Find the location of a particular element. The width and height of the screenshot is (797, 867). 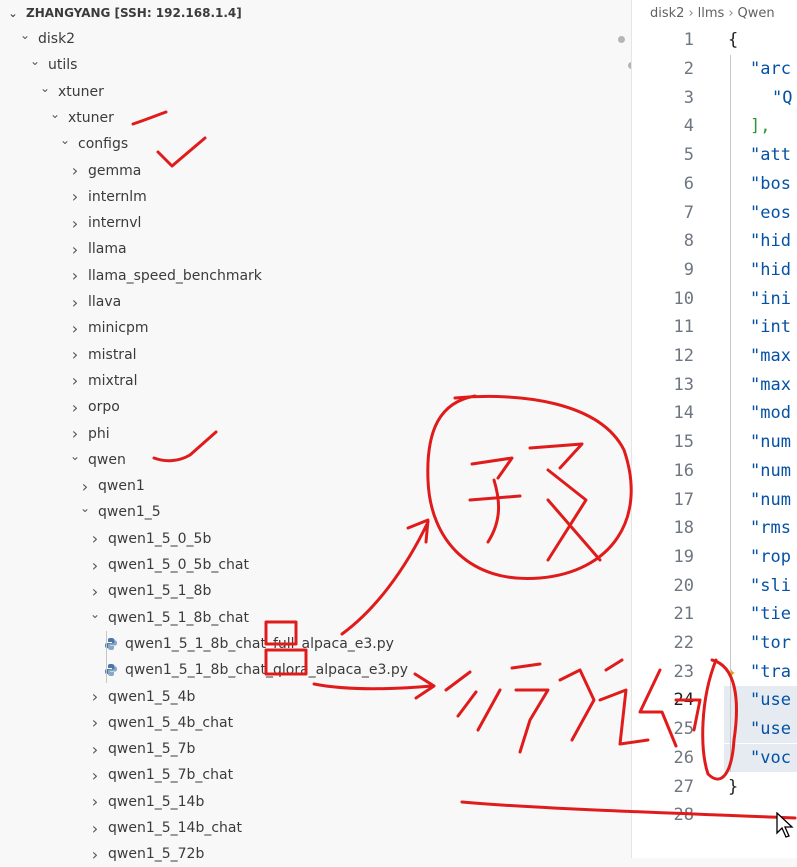

mouse-cursor-icon is located at coordinates (785, 825).